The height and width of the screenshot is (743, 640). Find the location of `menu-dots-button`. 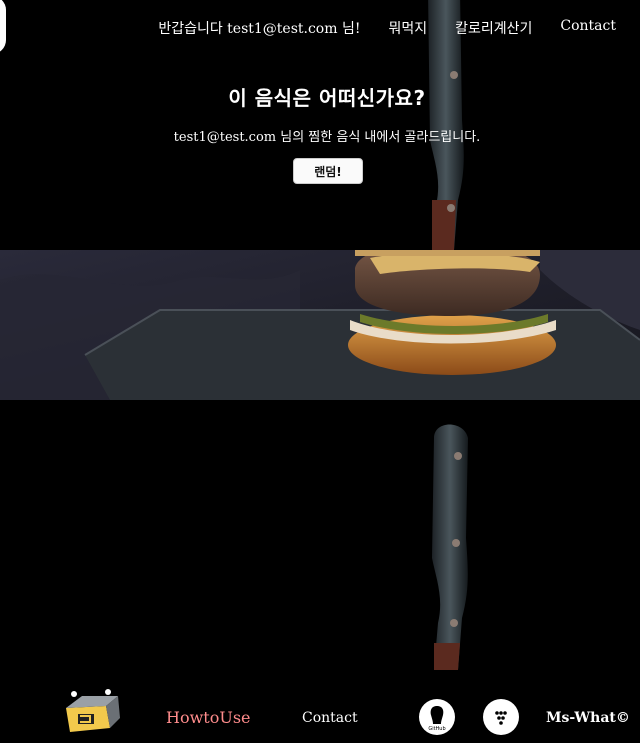

menu-dots-button is located at coordinates (501, 717).